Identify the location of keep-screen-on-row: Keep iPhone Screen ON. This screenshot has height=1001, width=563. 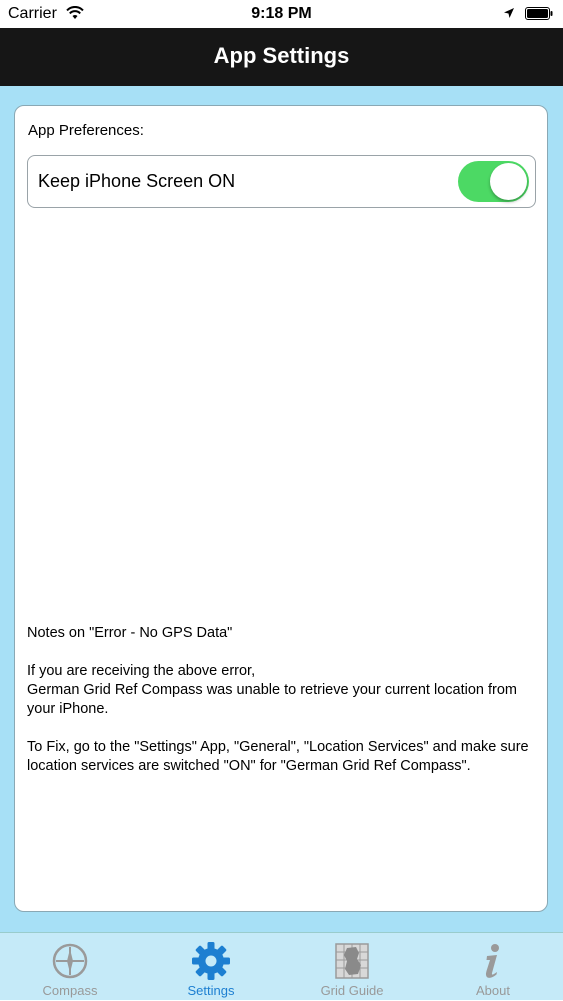
(281, 181).